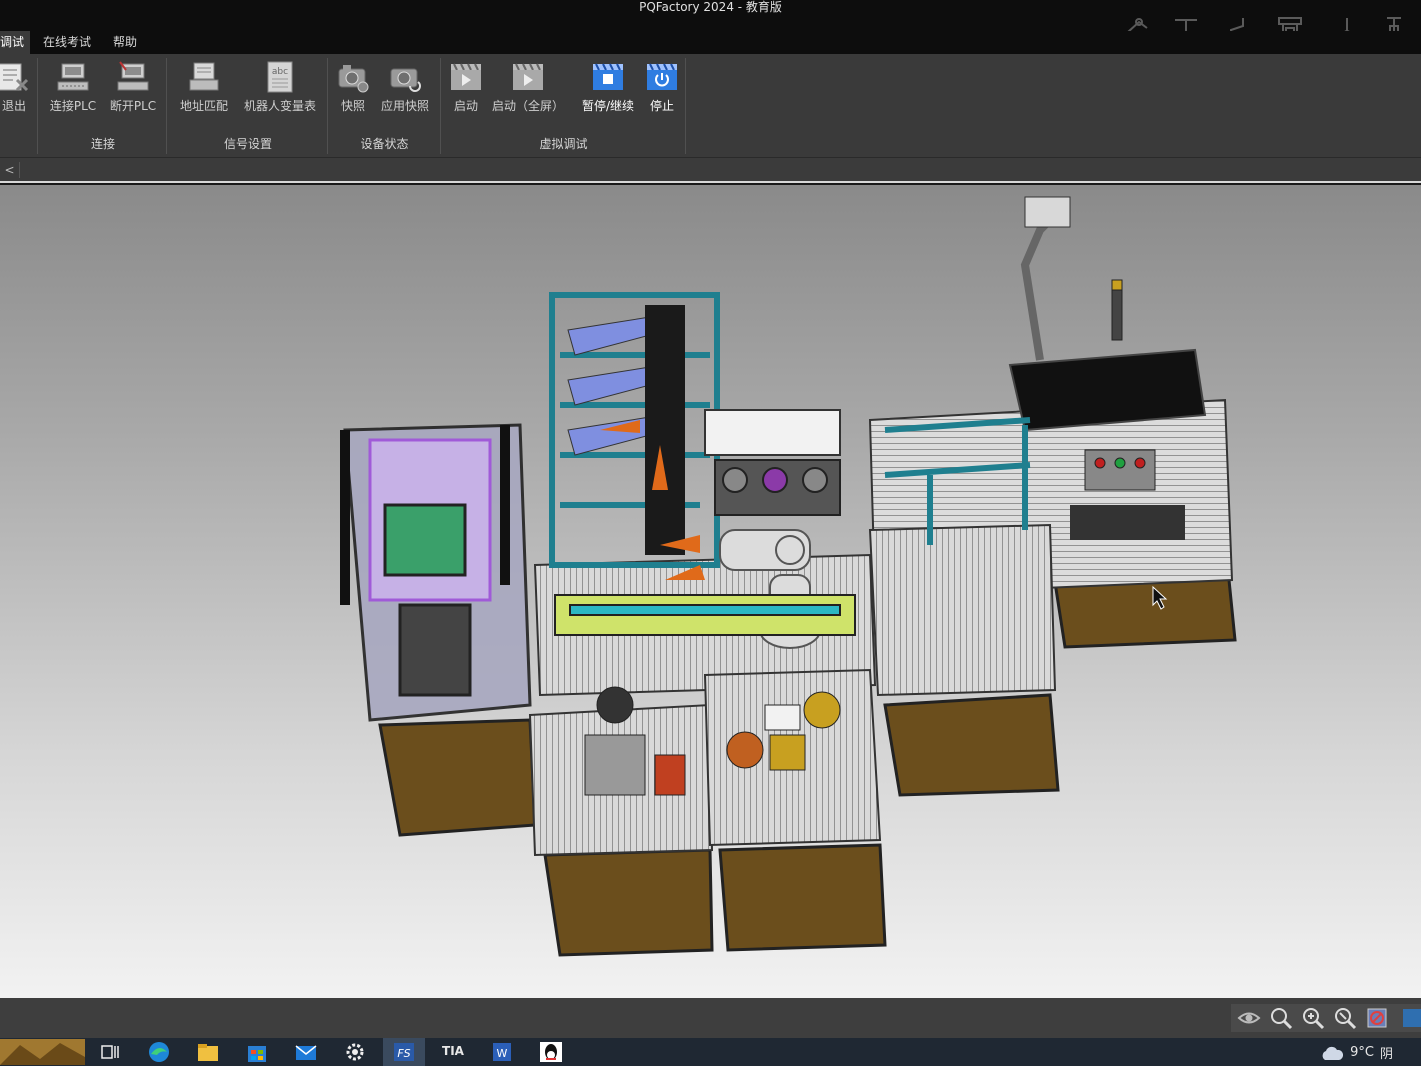  What do you see at coordinates (609, 386) in the screenshot?
I see `rack-trays` at bounding box center [609, 386].